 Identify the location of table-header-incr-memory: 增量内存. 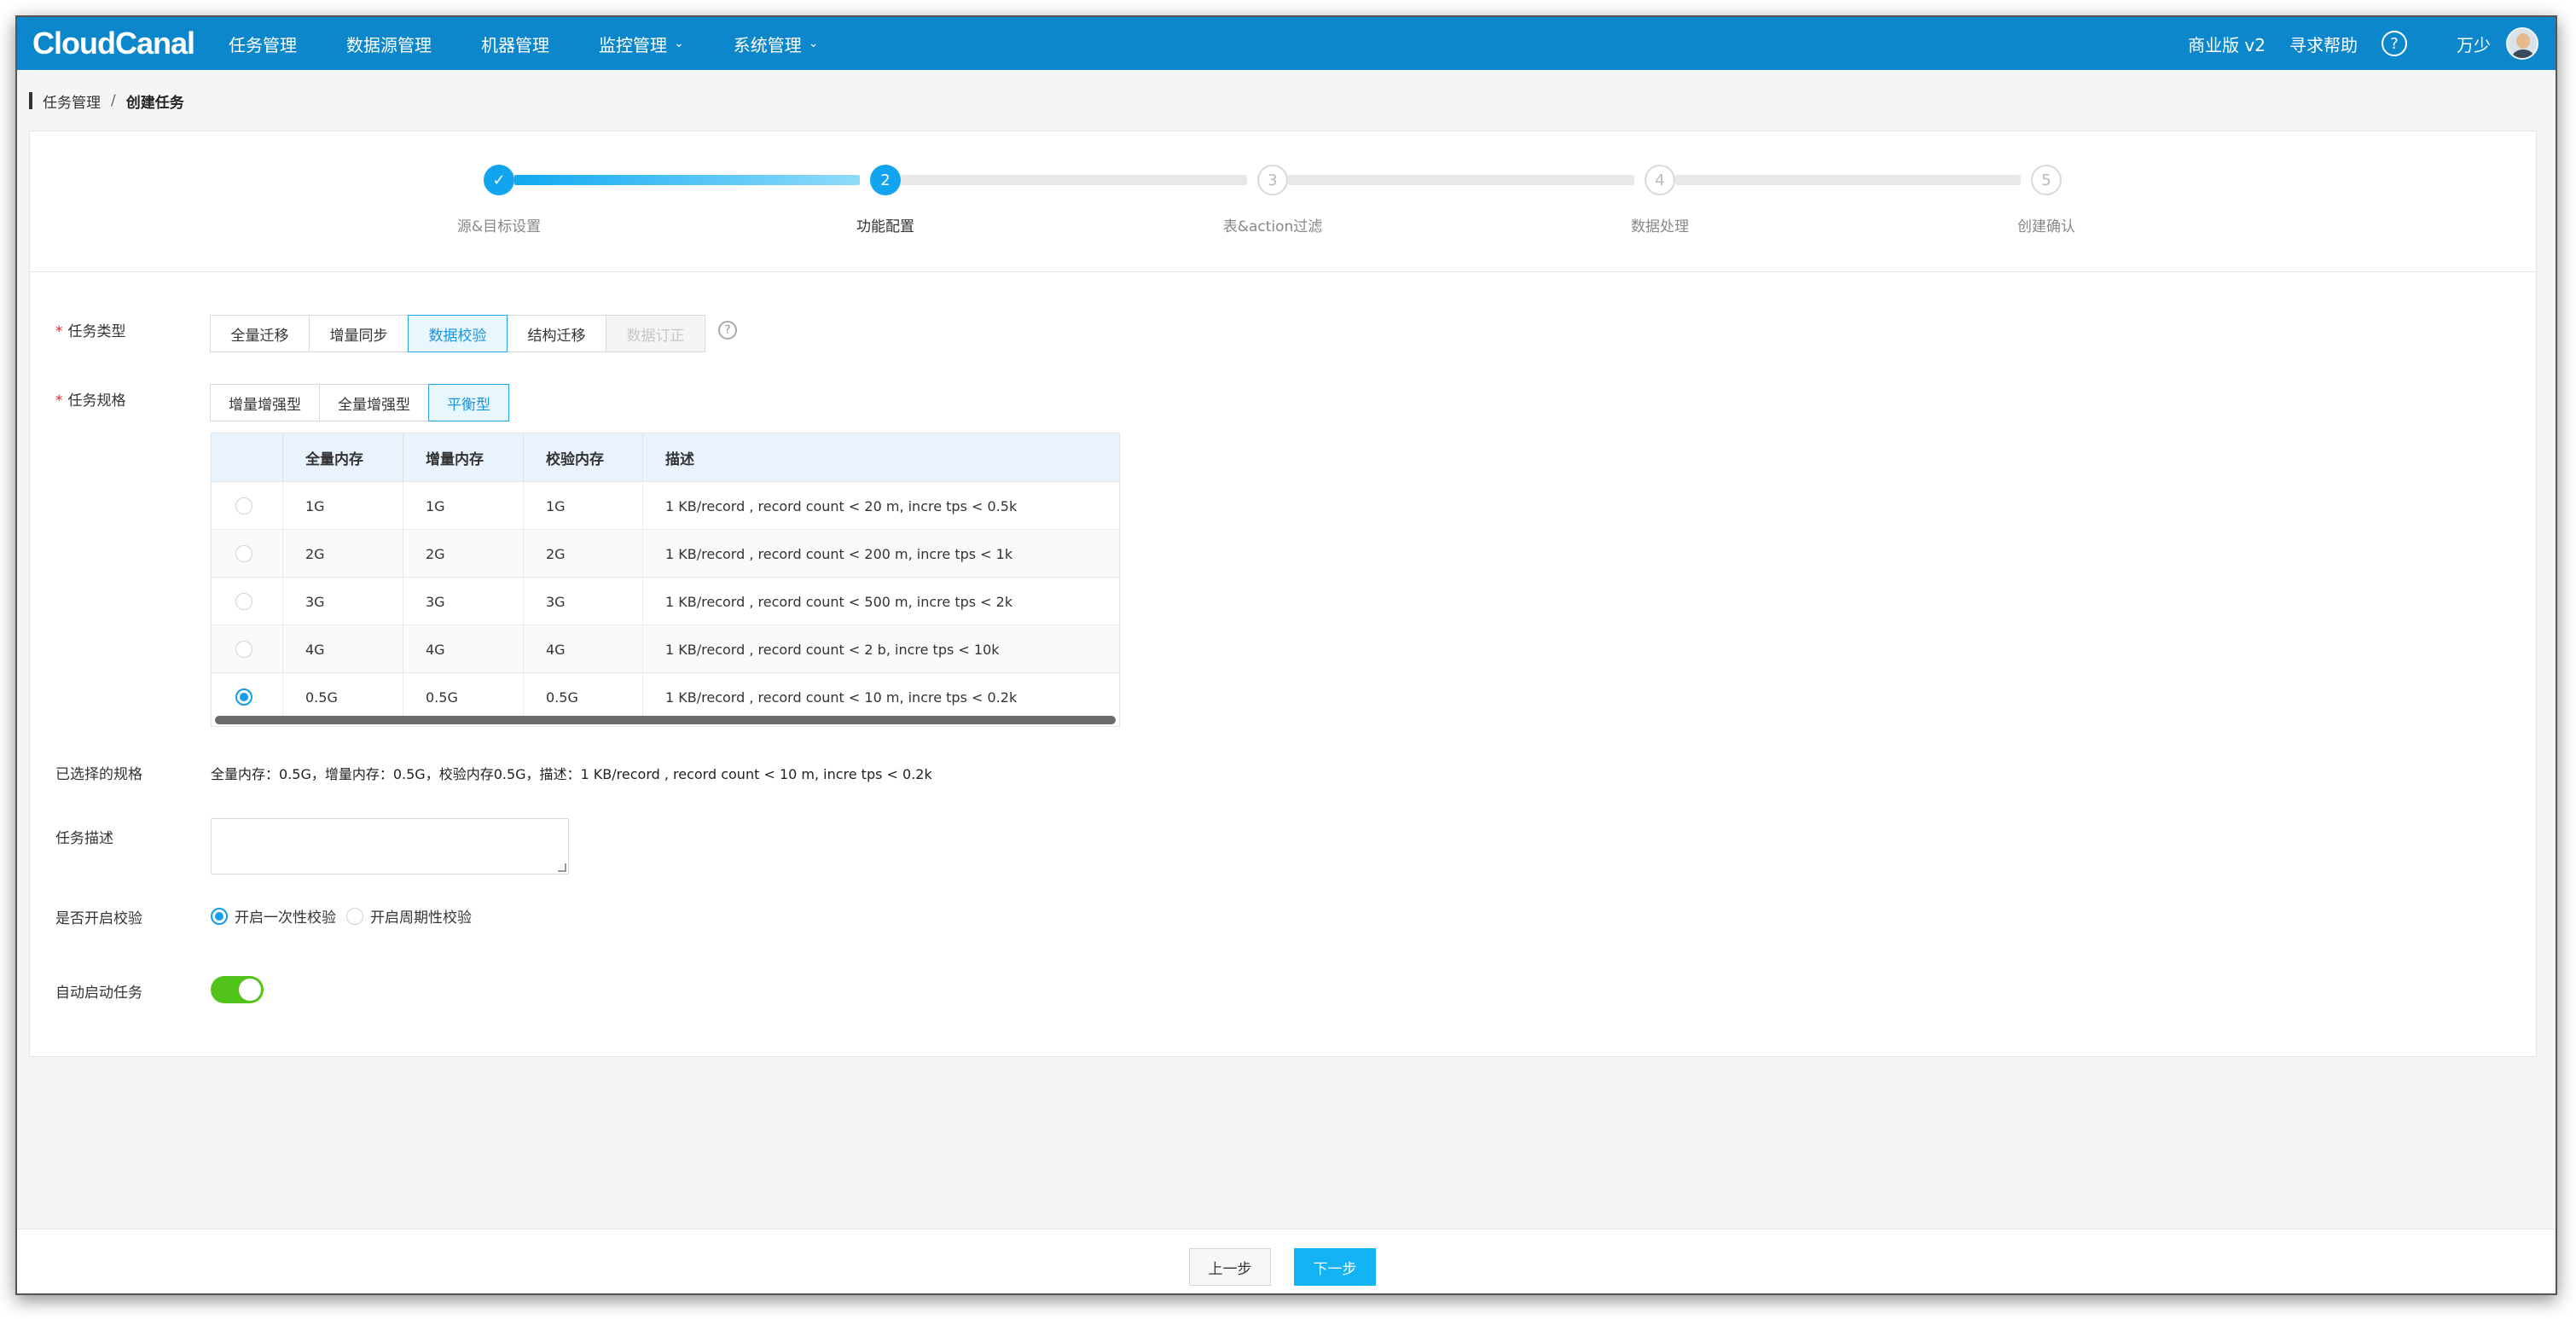
(463, 457).